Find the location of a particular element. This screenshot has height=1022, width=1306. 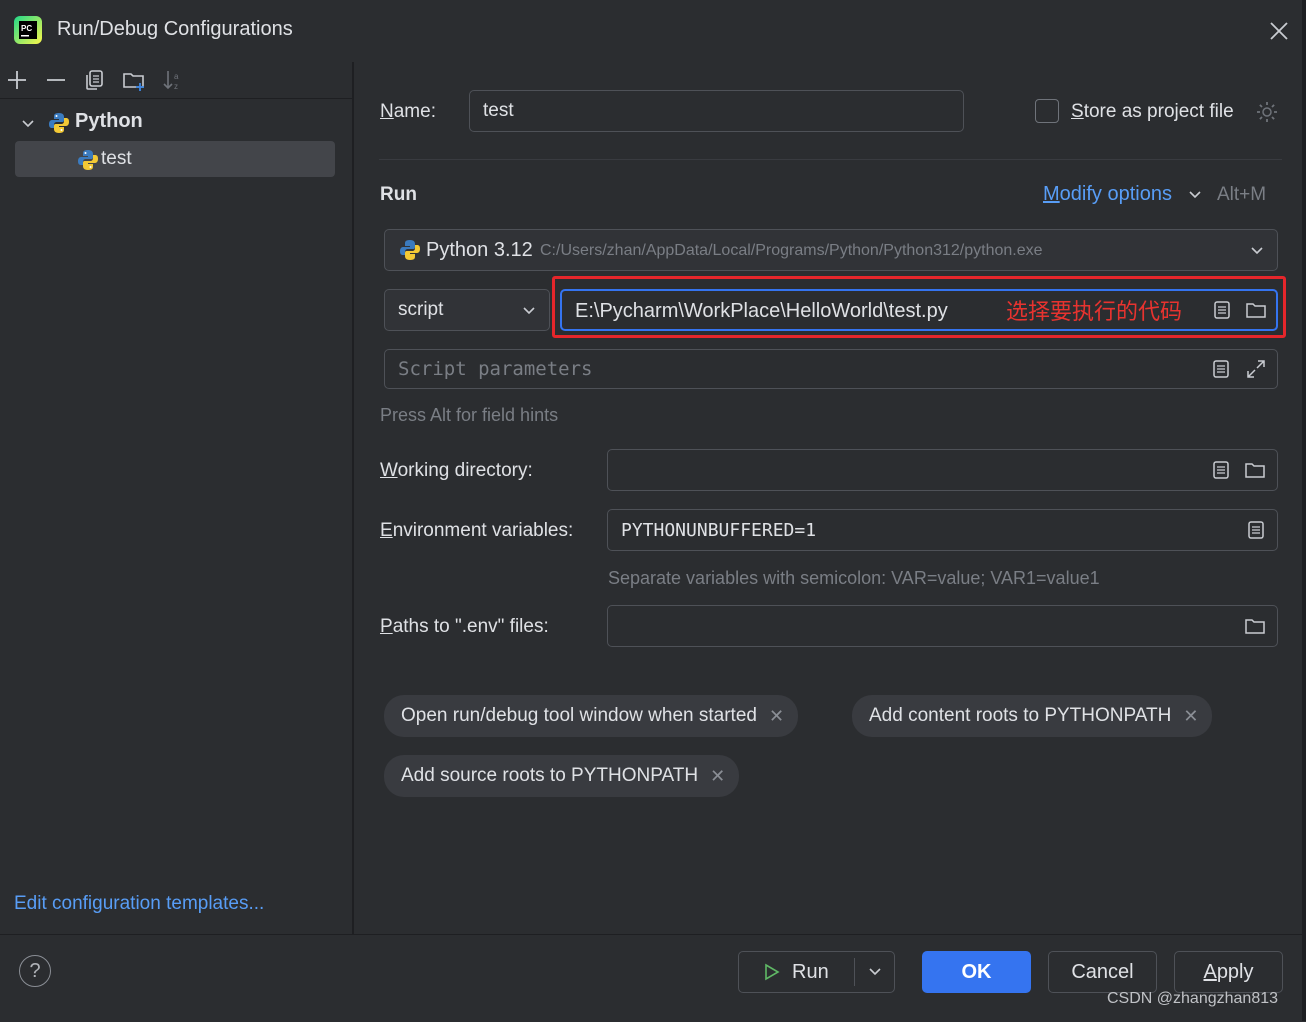

svg-text: a is located at coordinates (176, 76).